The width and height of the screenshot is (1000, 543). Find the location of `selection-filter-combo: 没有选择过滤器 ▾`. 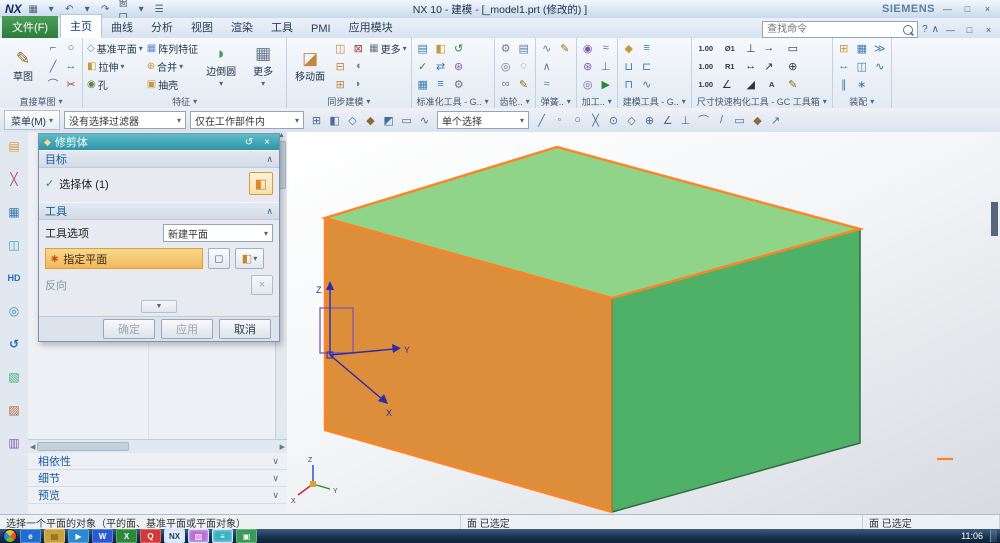

selection-filter-combo: 没有选择过滤器 ▾ is located at coordinates (125, 120).